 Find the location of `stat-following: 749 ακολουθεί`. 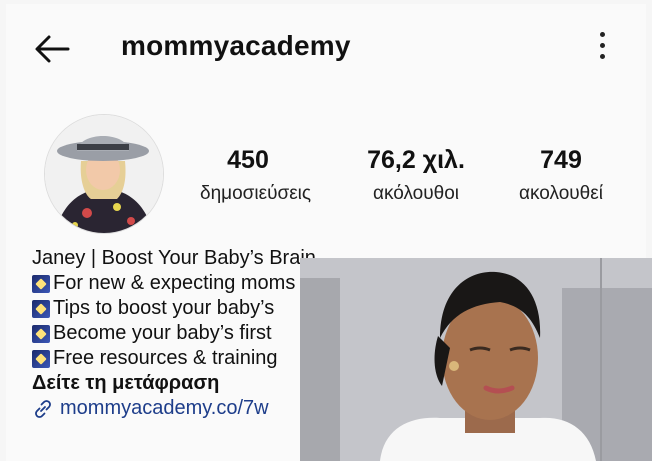

stat-following: 749 ακολουθεί is located at coordinates (561, 175).